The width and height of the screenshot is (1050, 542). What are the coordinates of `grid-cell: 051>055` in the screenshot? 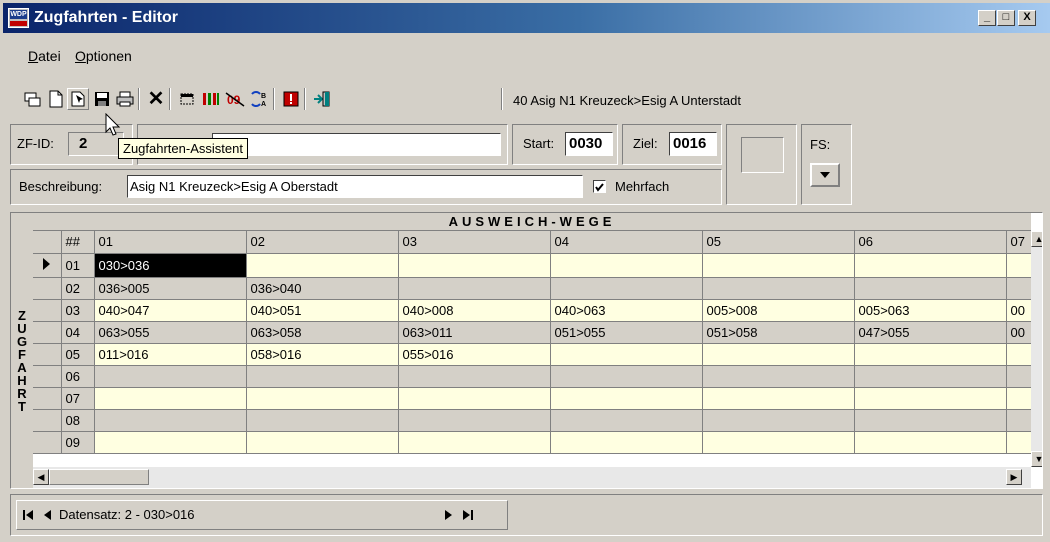 It's located at (626, 332).